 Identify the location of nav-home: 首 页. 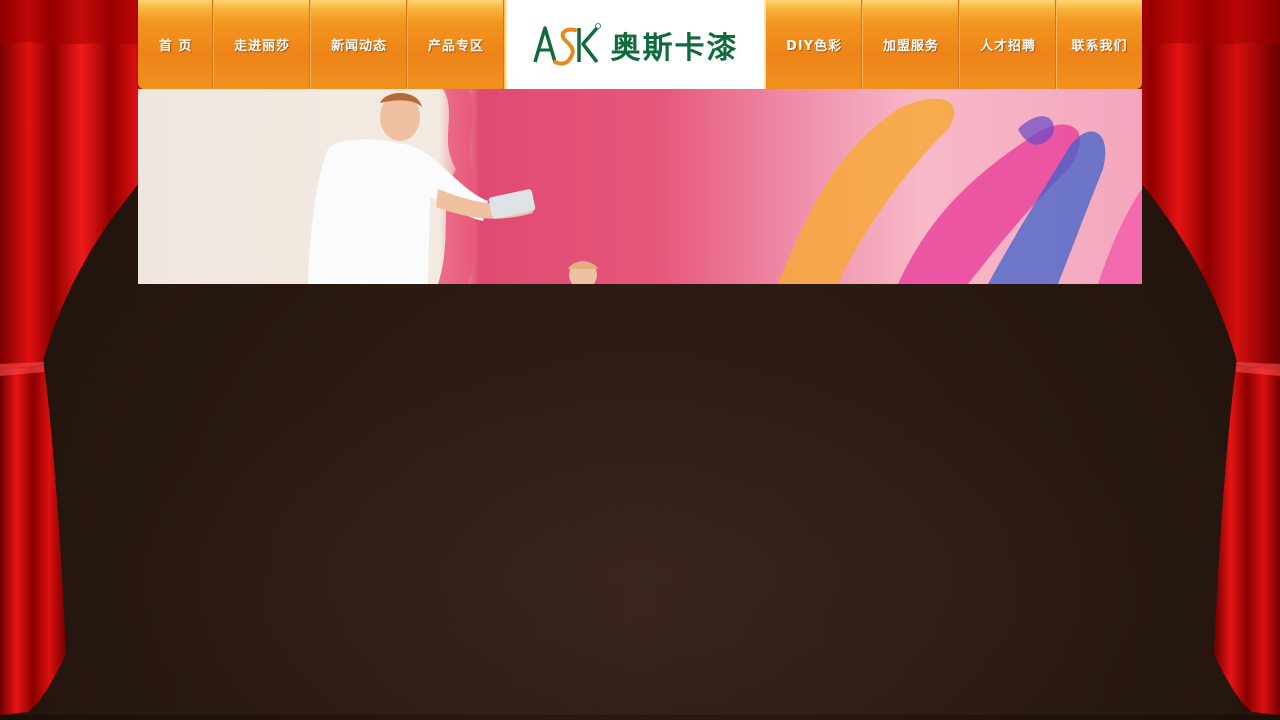
(176, 44).